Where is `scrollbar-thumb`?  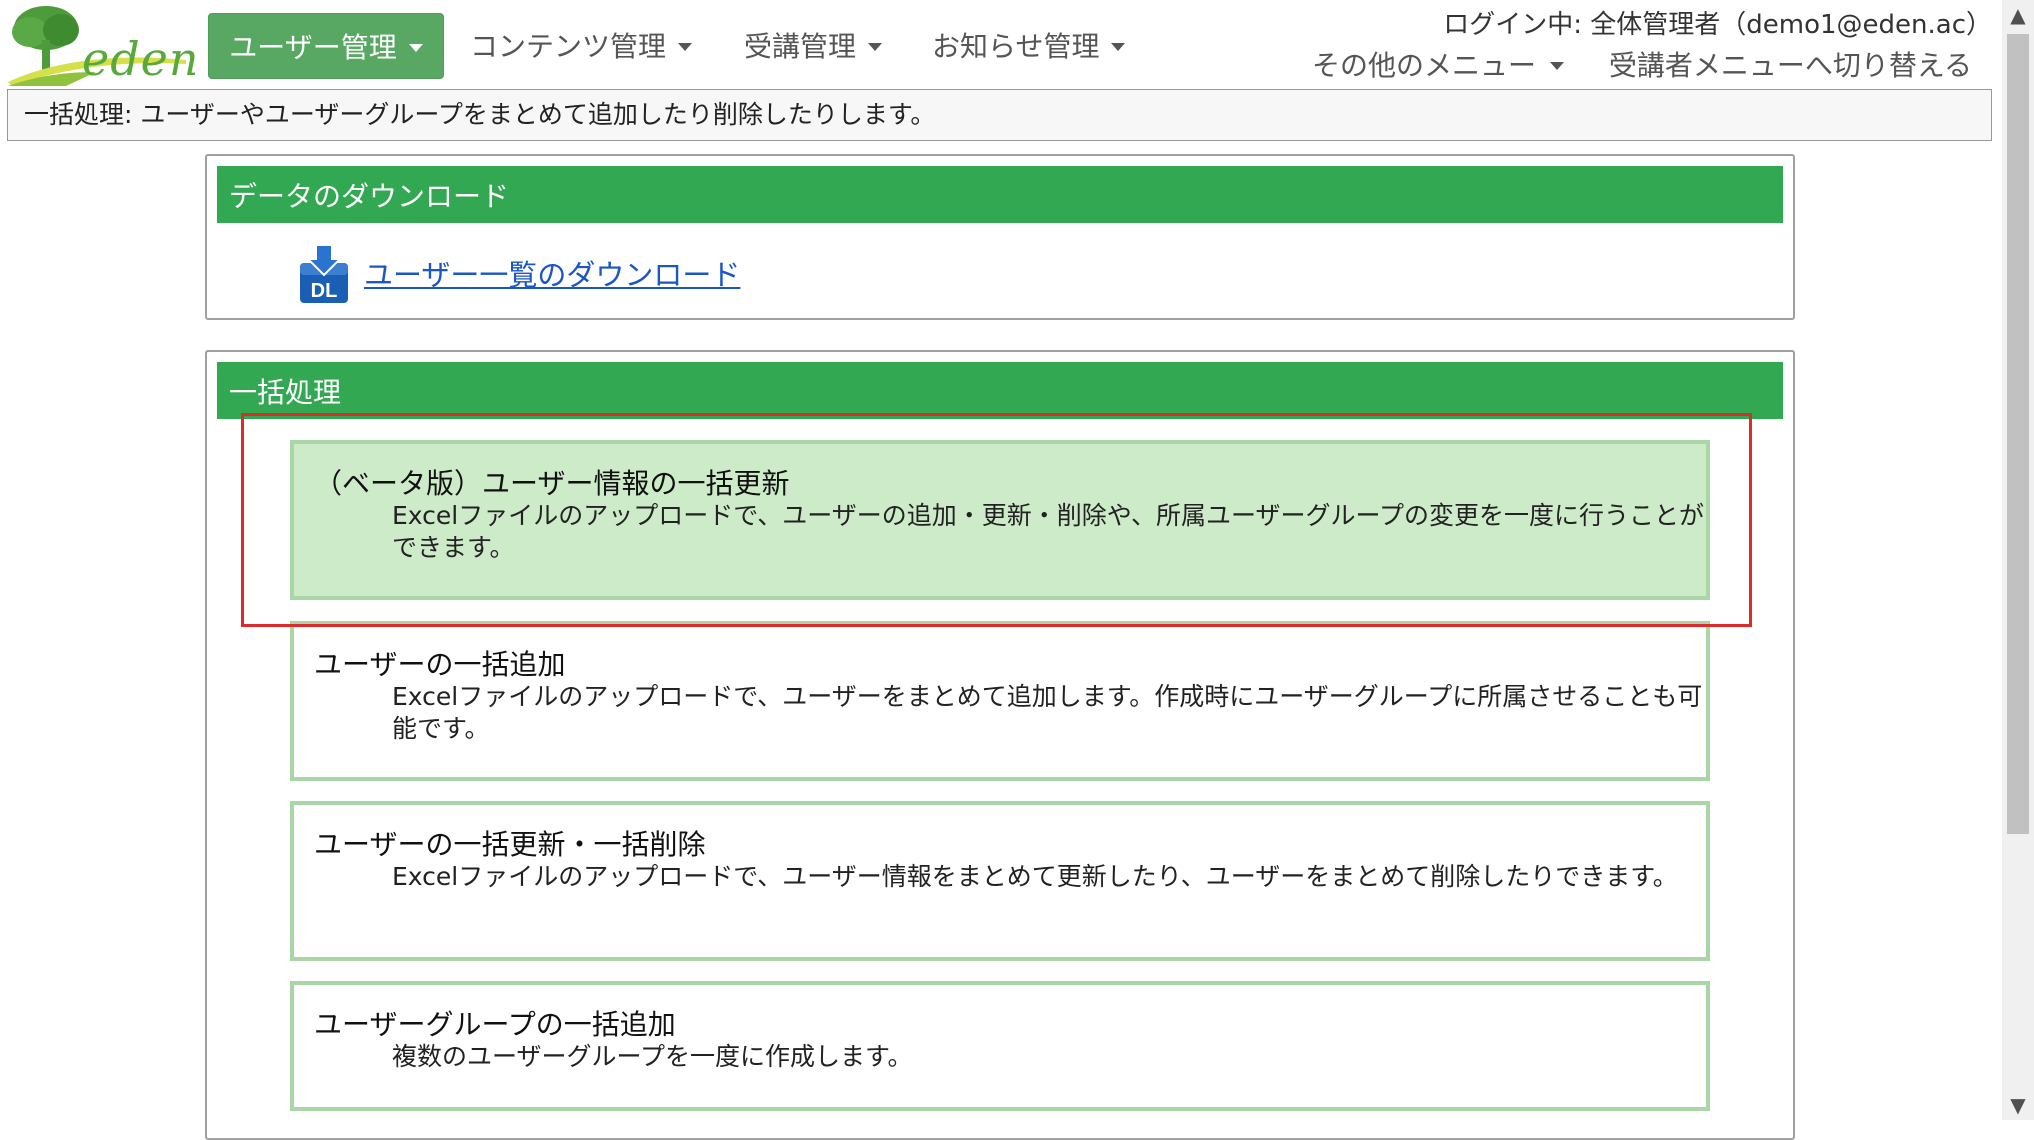 scrollbar-thumb is located at coordinates (2018, 434).